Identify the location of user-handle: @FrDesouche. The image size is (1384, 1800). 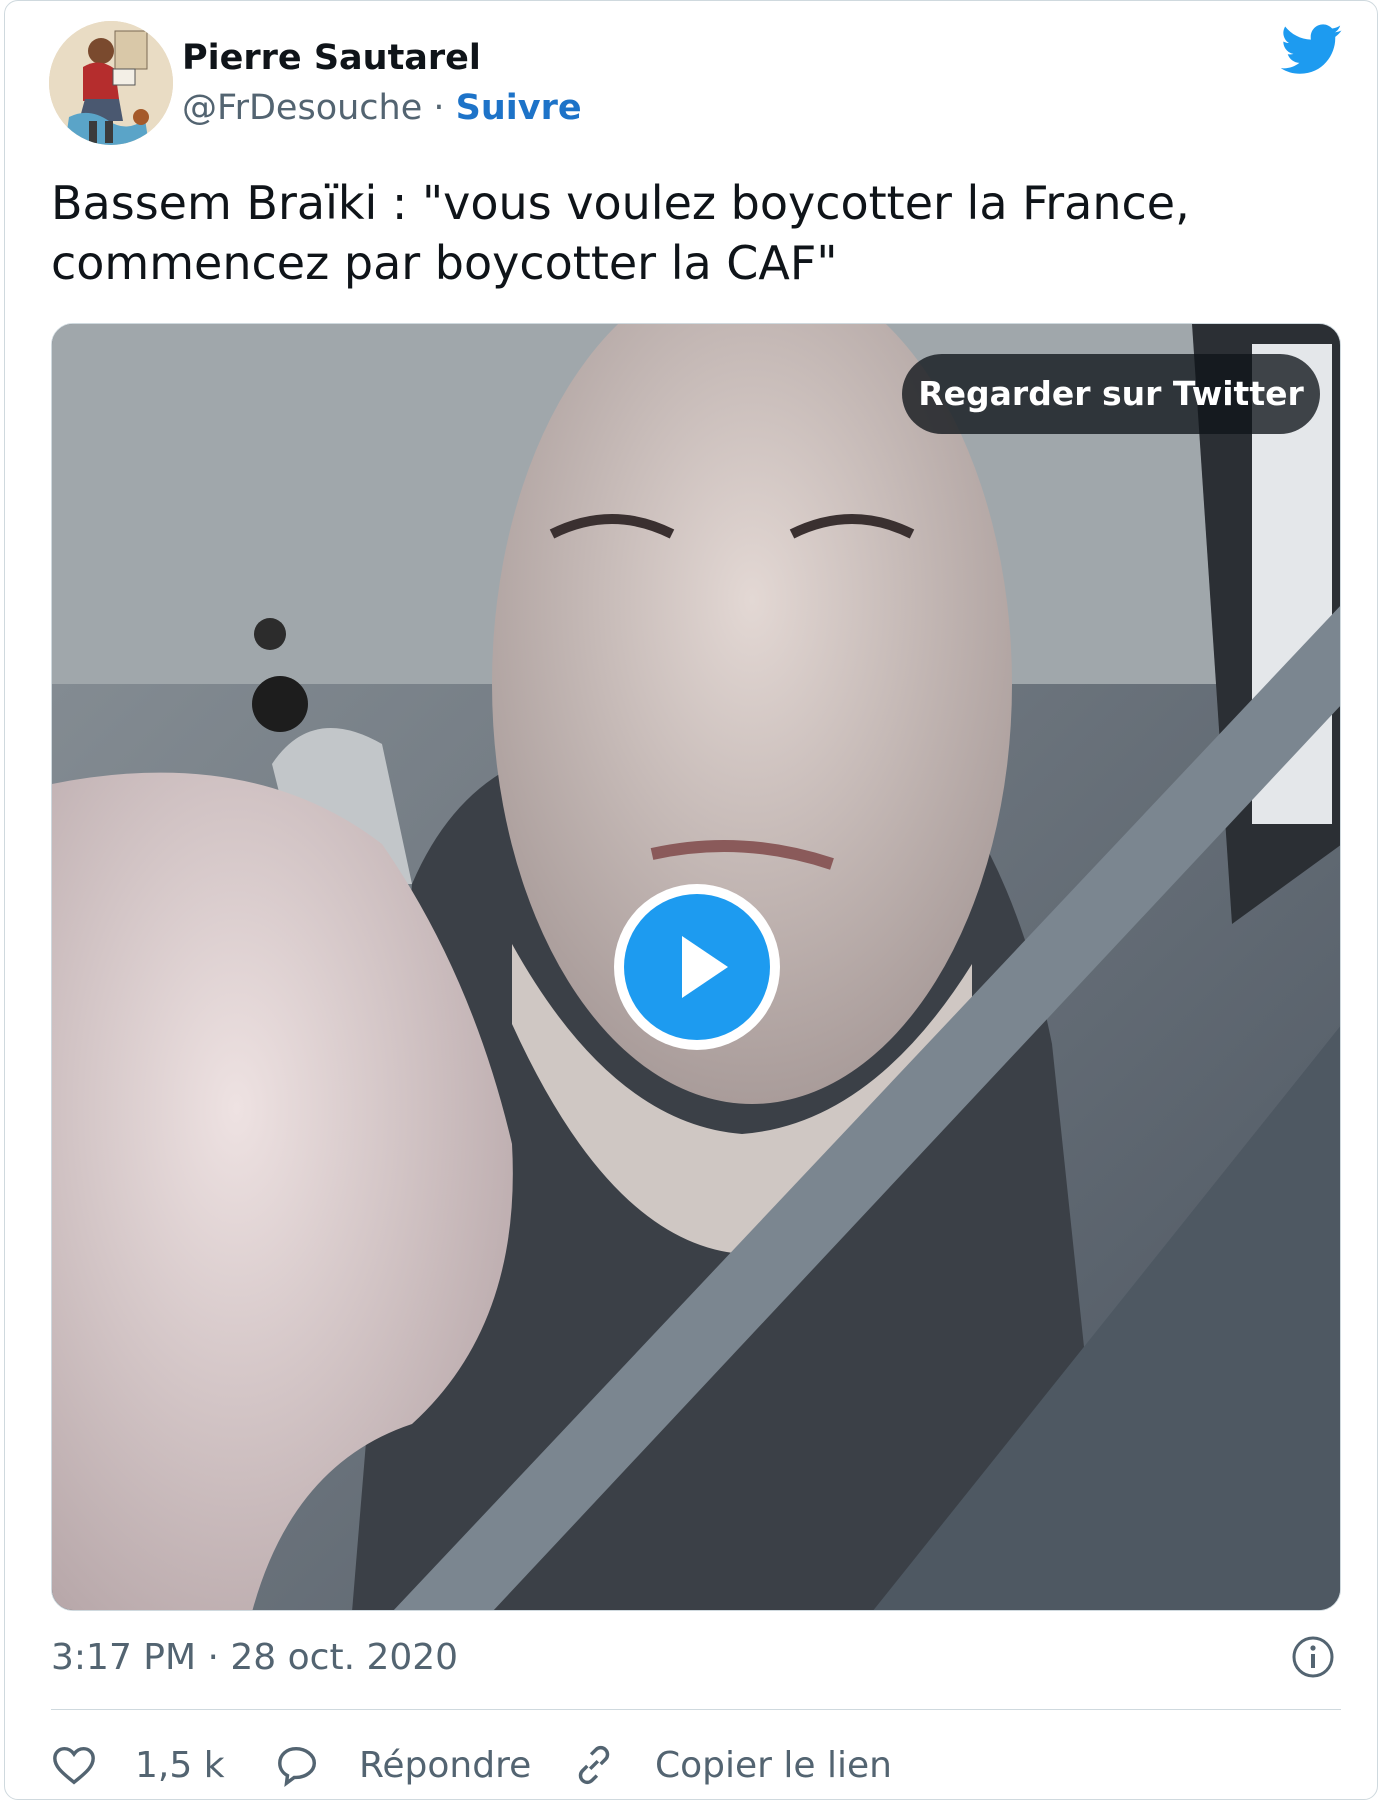
(302, 108).